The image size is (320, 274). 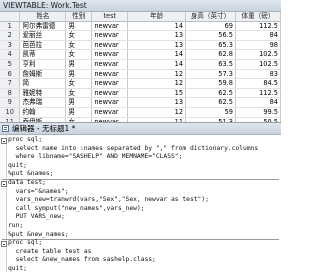 I want to click on table-row: 3 芭芭拉女 newvar 13 65.3 98, so click(x=140, y=45).